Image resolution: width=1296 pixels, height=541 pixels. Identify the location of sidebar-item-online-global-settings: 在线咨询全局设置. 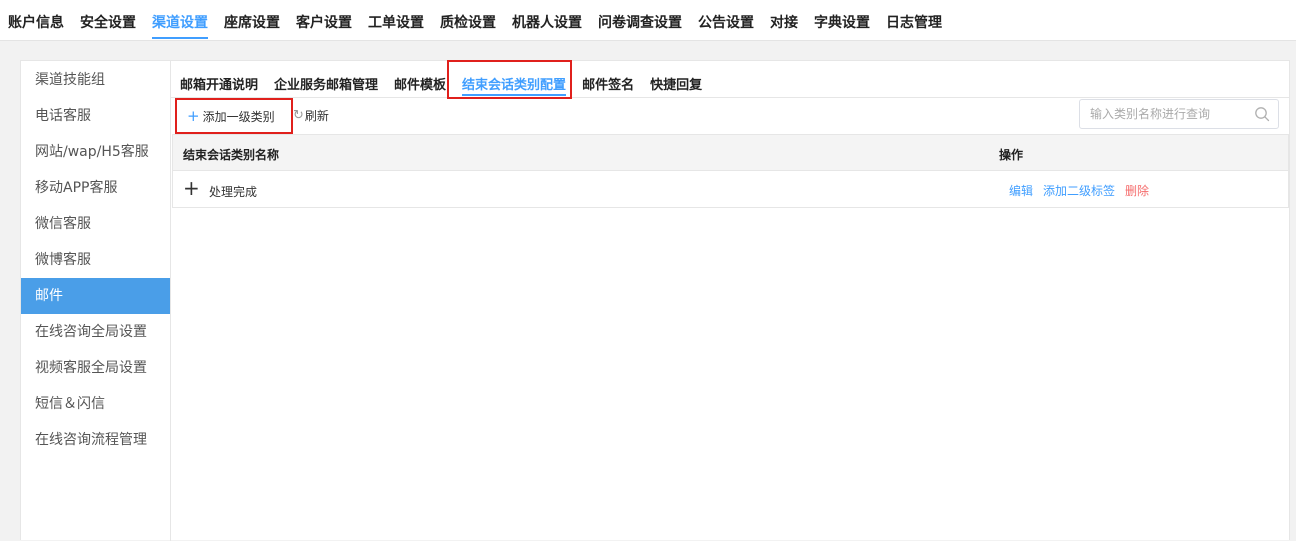
(95, 332).